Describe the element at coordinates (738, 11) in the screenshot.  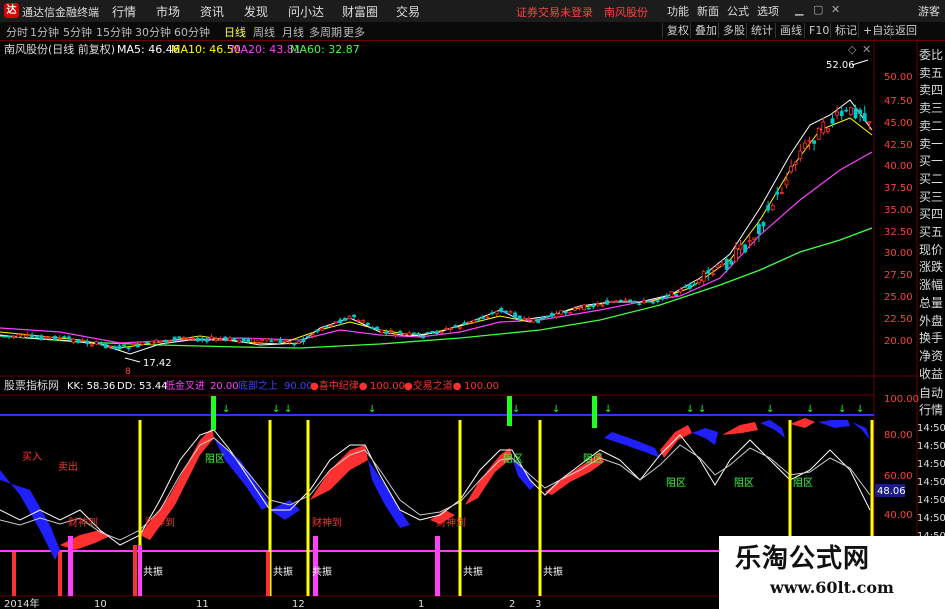
I see `menu-formula: 公式` at that location.